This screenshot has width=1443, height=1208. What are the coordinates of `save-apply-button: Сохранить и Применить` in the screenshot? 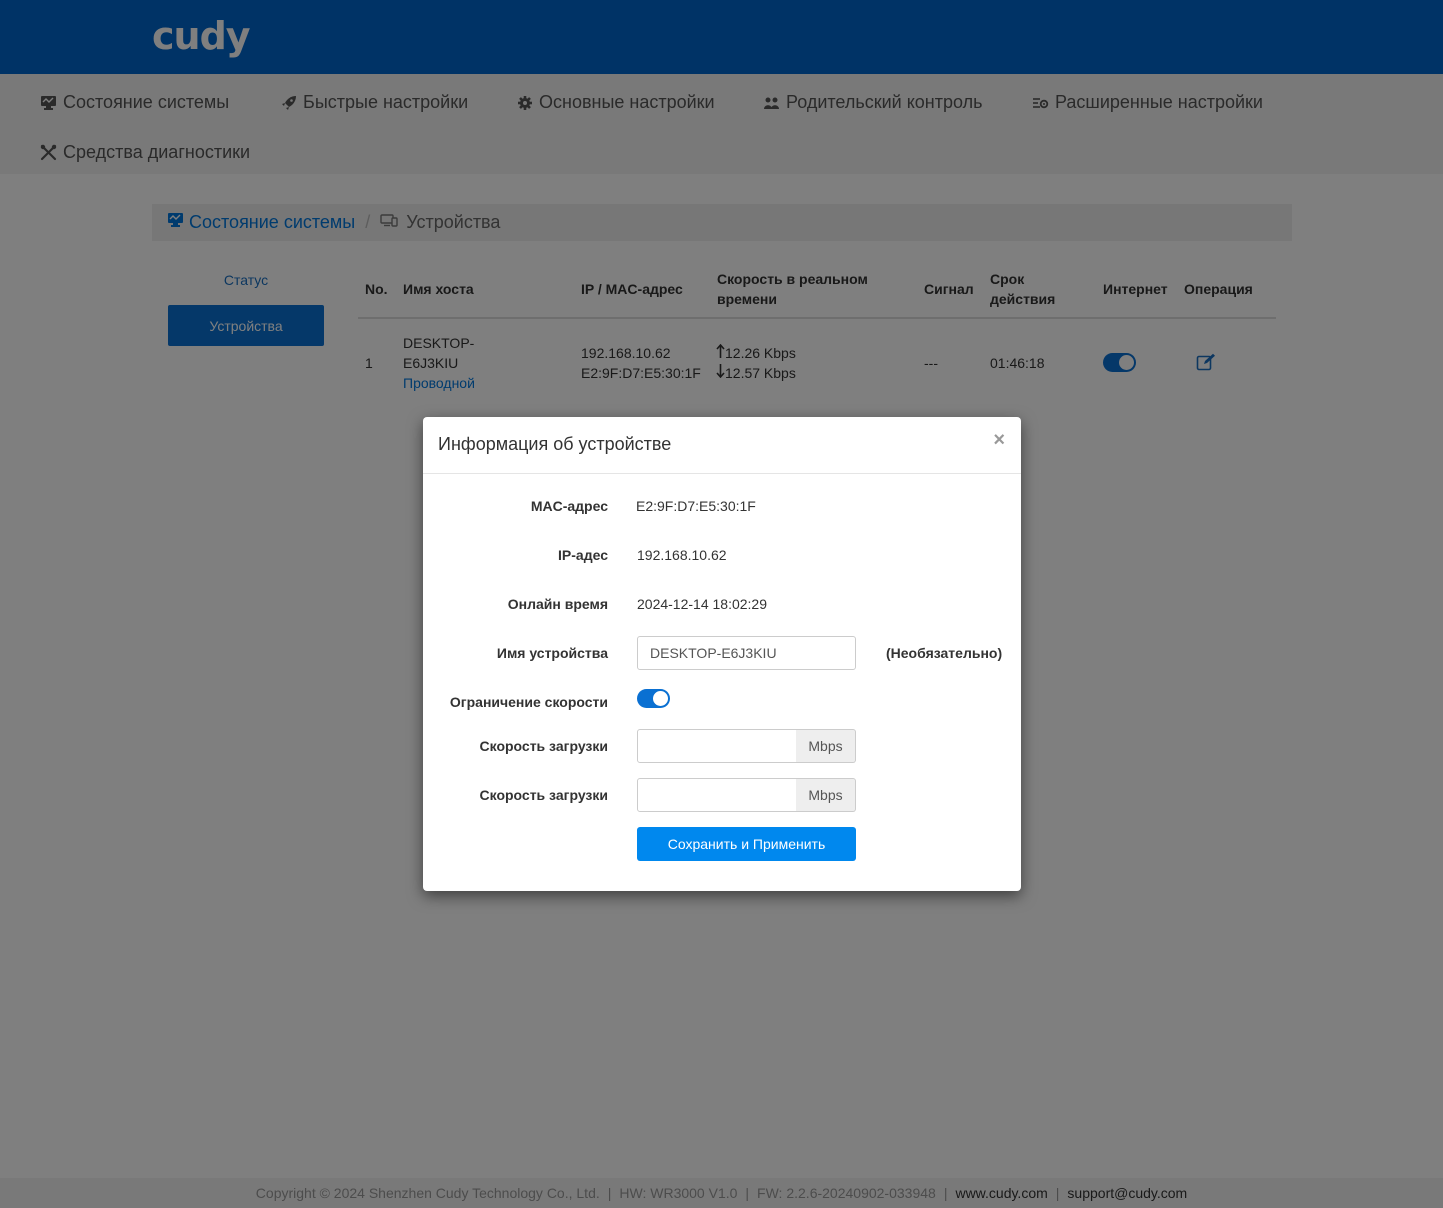 It's located at (746, 844).